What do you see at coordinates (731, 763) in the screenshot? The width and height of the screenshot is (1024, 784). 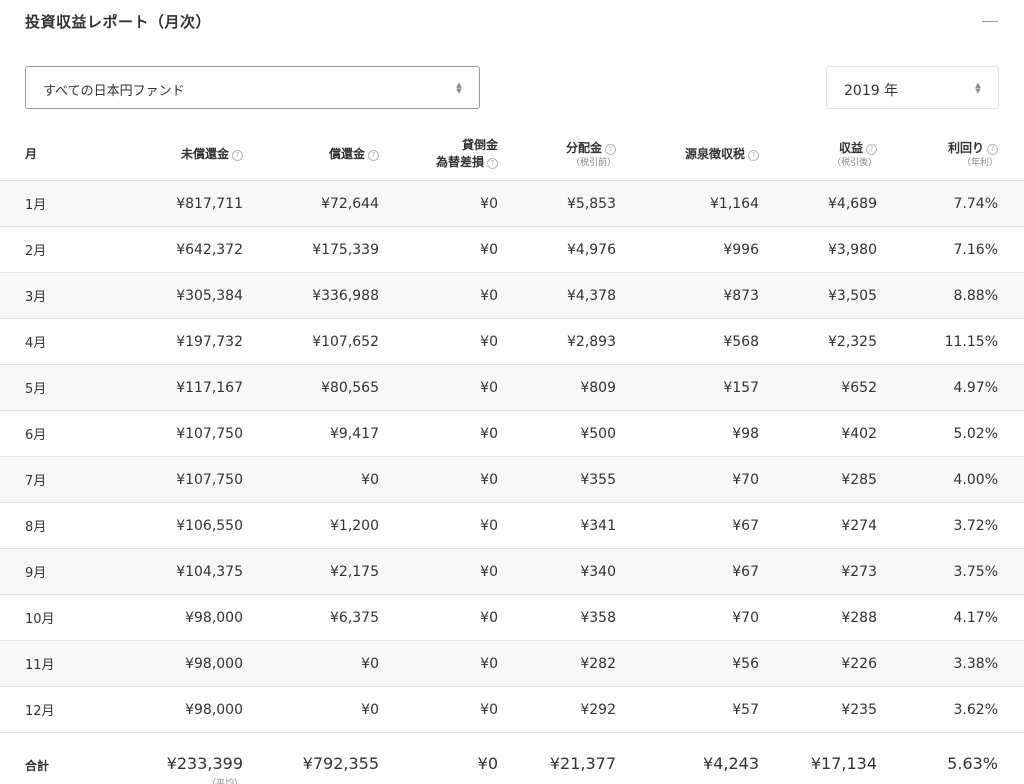 I see `total-value: ¥4,243` at bounding box center [731, 763].